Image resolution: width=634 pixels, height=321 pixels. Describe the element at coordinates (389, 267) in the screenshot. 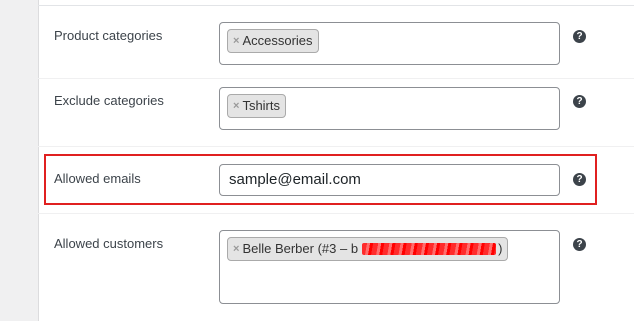

I see `allowed-customers-select: × Belle Berber (#3 – b )` at that location.